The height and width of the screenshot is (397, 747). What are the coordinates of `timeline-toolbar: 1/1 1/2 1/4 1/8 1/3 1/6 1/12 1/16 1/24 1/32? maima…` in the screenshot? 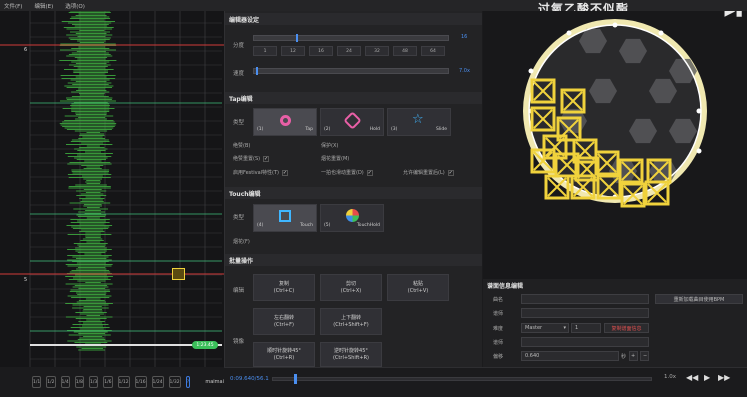 It's located at (112, 382).